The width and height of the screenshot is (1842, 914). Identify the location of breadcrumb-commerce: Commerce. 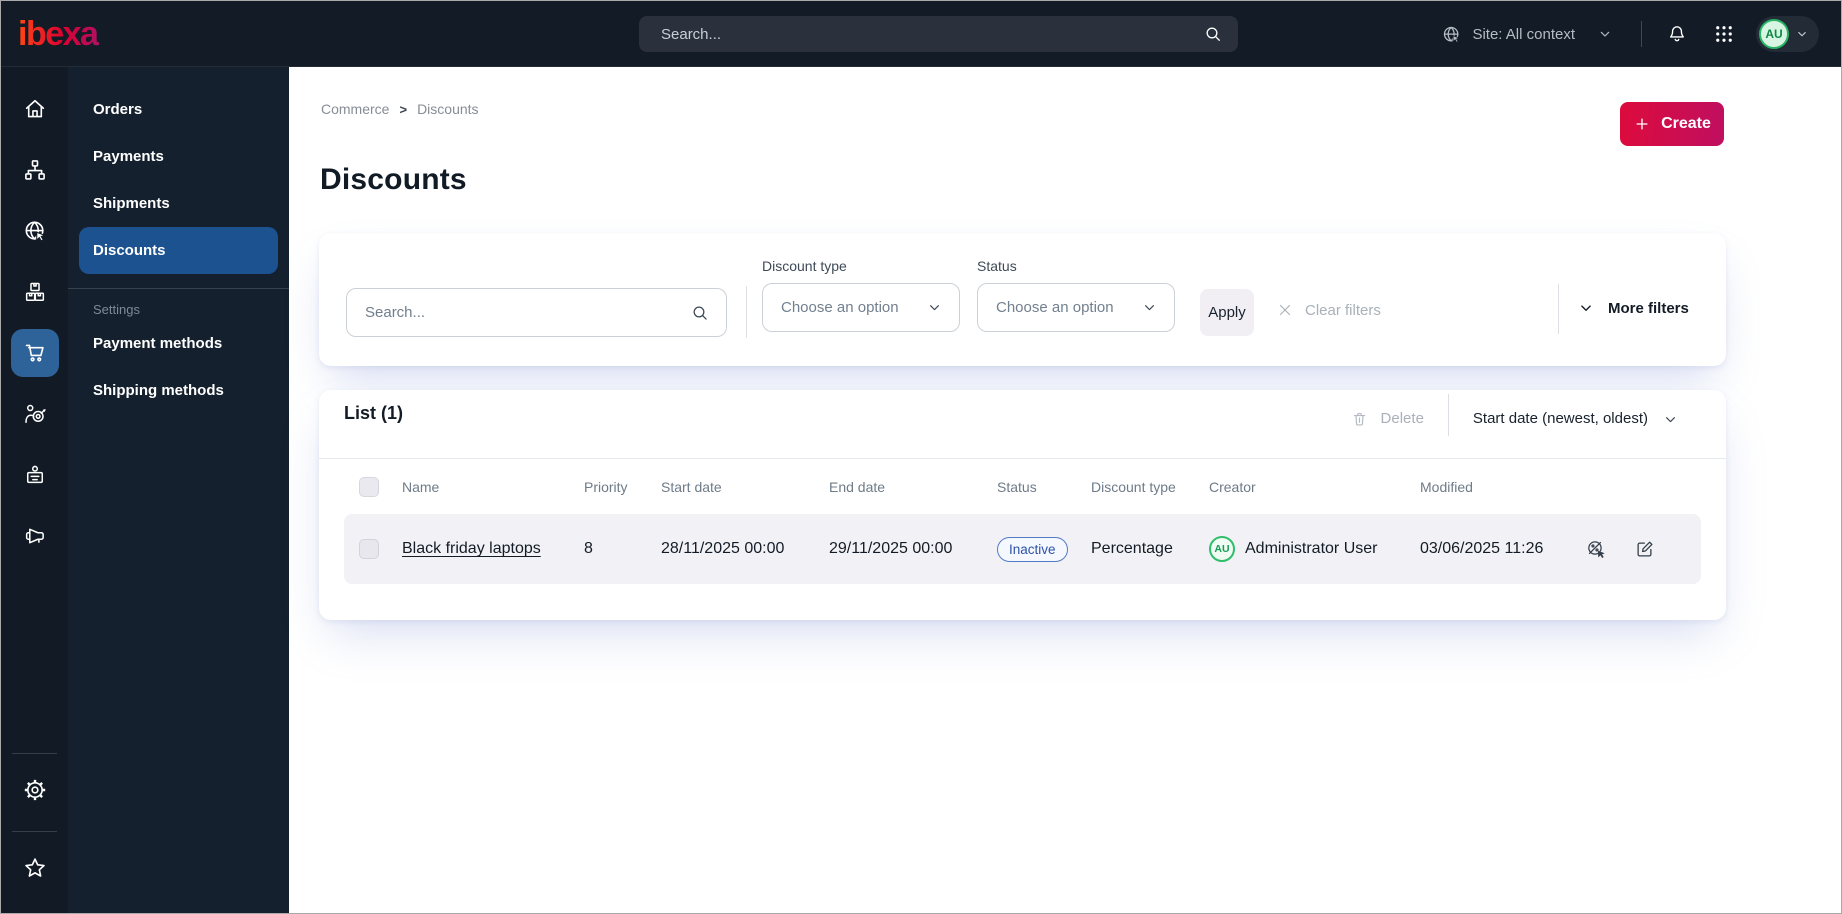
(355, 109).